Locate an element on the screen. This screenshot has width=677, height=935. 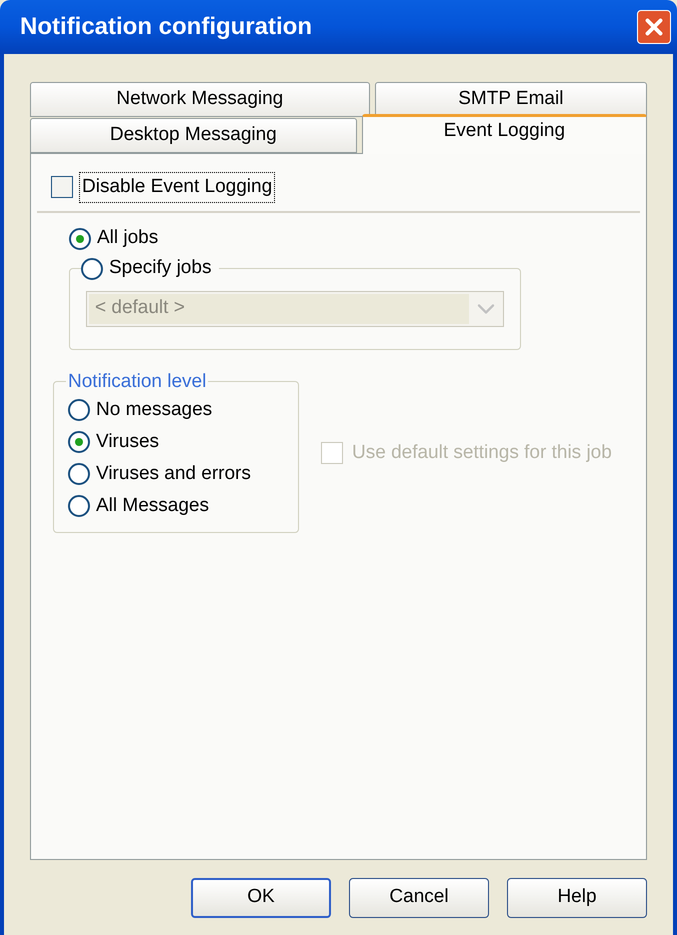
radio-label: Viruses and errors is located at coordinates (173, 474).